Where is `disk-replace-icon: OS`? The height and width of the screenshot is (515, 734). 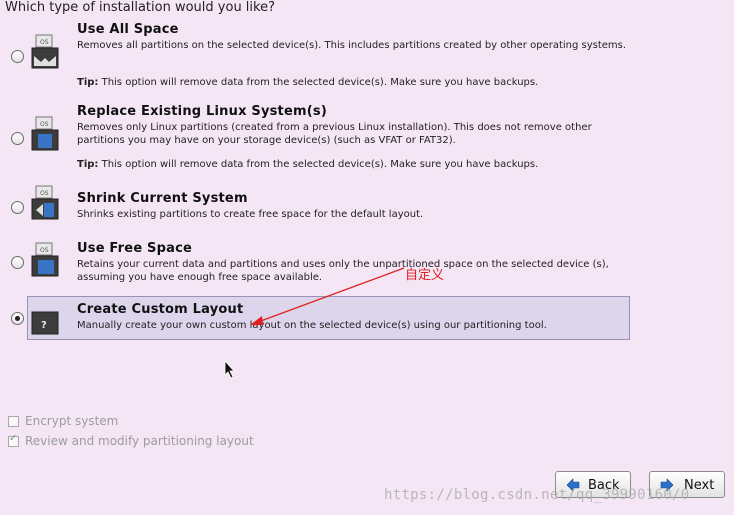 disk-replace-icon: OS is located at coordinates (45, 133).